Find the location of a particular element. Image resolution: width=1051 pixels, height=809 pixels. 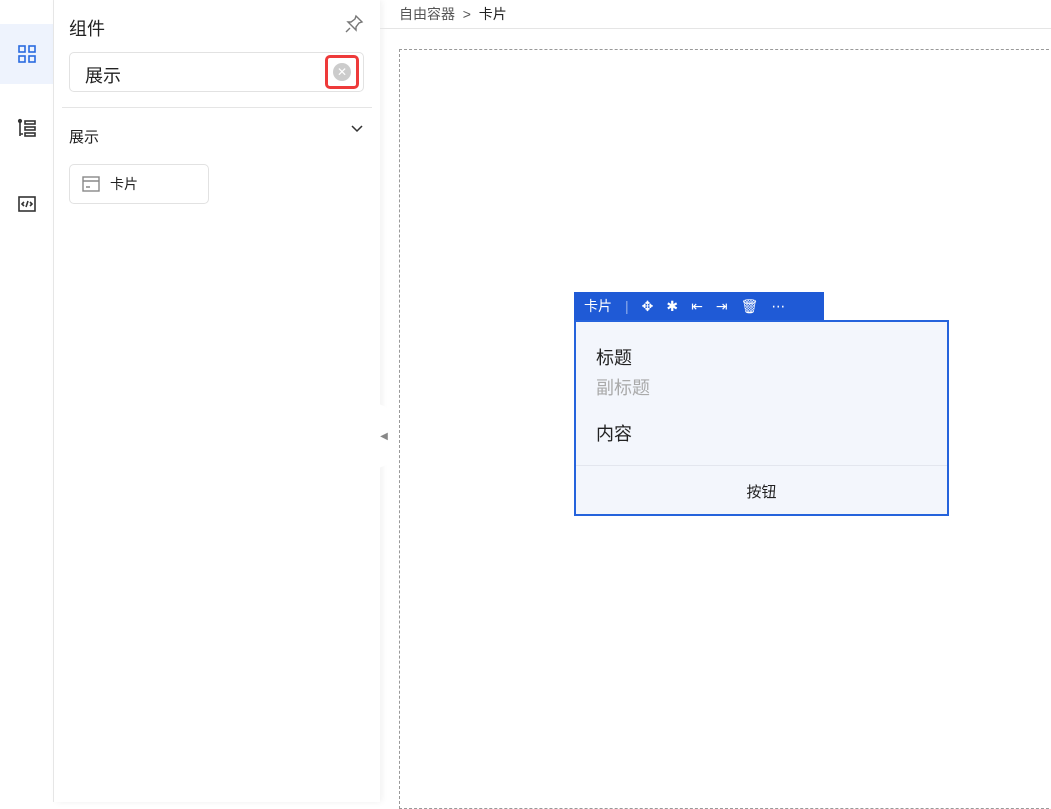

breadcrumb-root: 自由容器 is located at coordinates (427, 14).